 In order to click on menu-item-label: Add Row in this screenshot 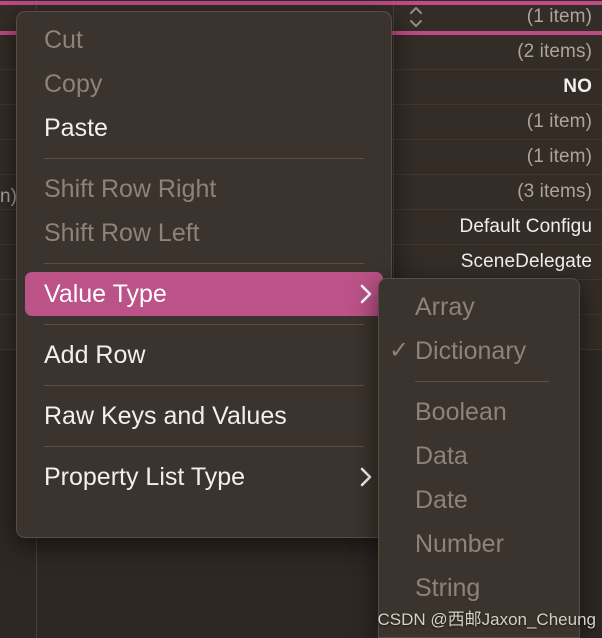, I will do `click(95, 354)`.